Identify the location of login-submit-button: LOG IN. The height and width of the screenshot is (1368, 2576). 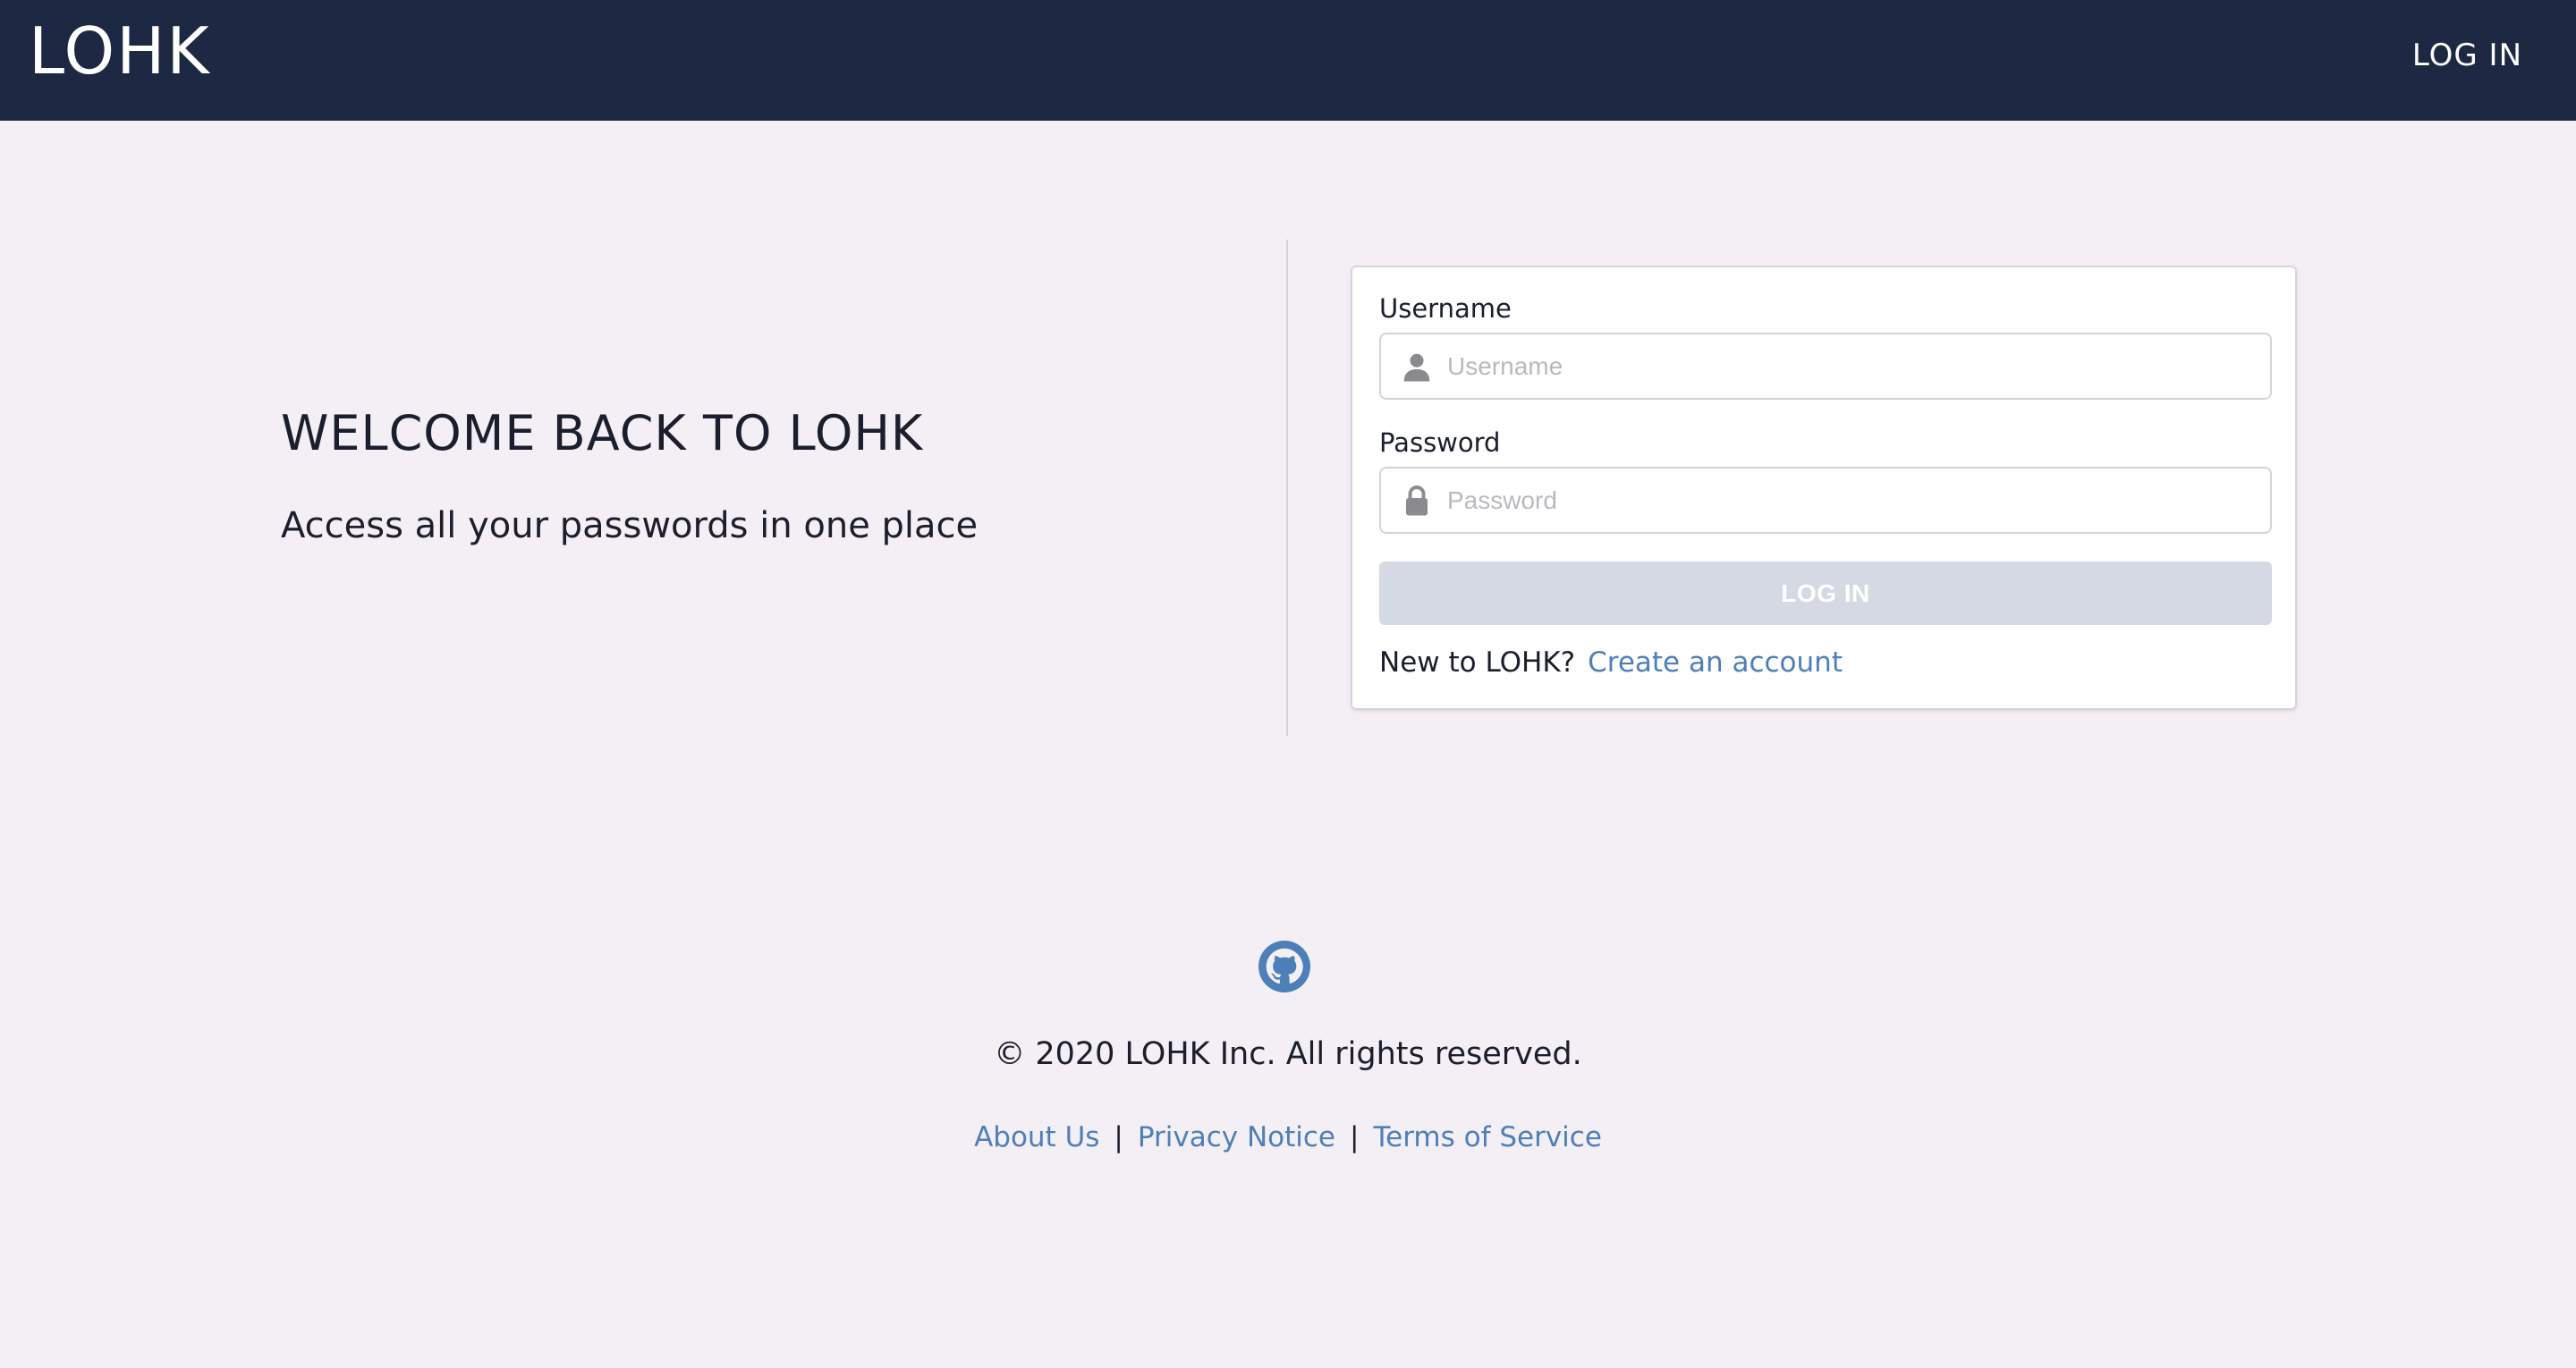
(1825, 593).